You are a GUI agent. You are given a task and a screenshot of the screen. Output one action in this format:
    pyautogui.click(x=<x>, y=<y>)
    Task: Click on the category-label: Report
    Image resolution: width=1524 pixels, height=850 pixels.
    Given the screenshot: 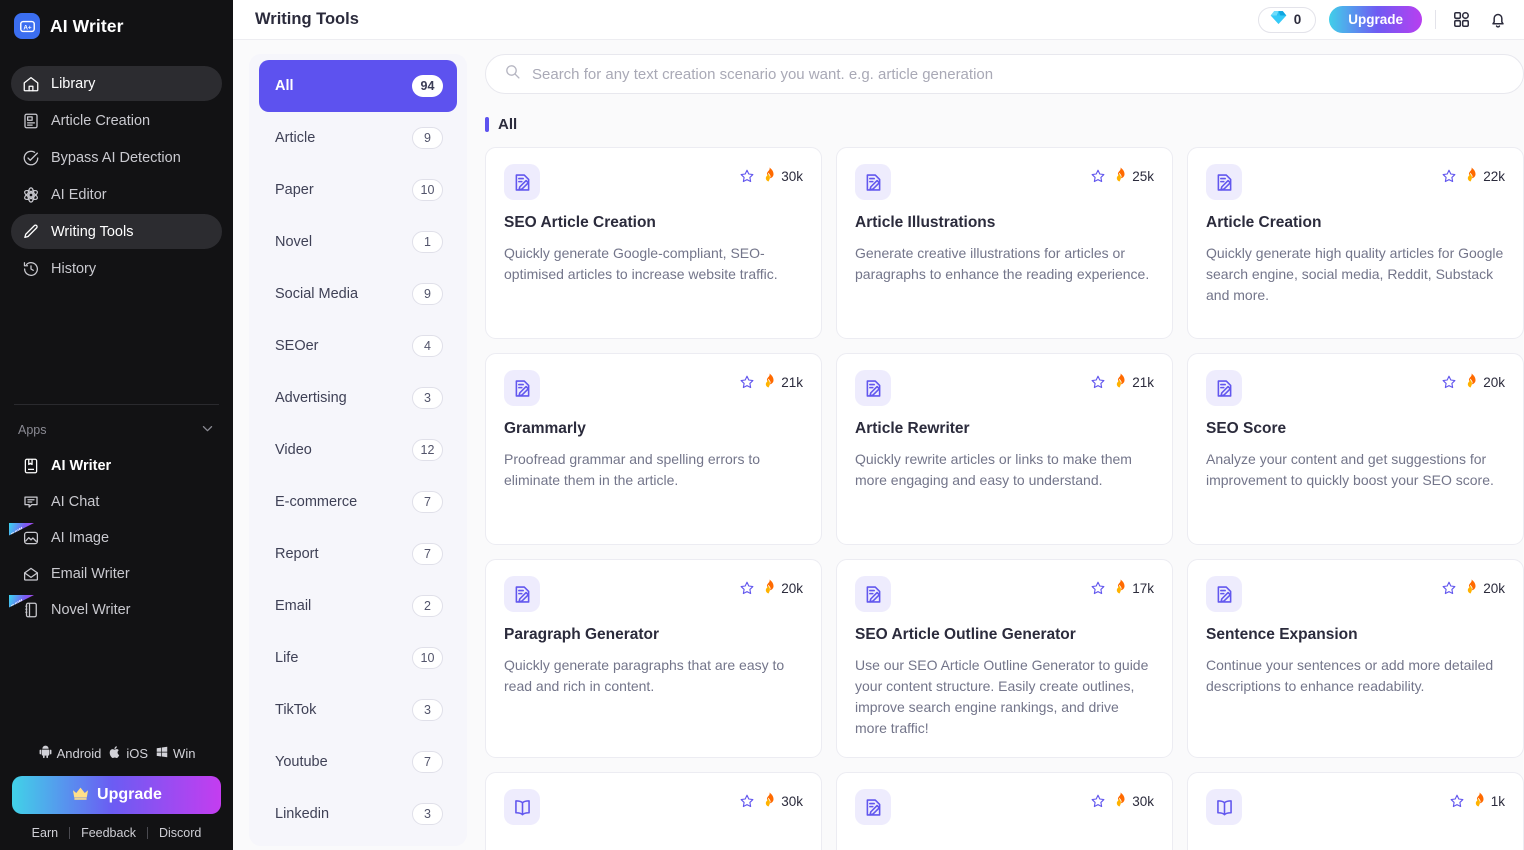 What is the action you would take?
    pyautogui.click(x=297, y=554)
    